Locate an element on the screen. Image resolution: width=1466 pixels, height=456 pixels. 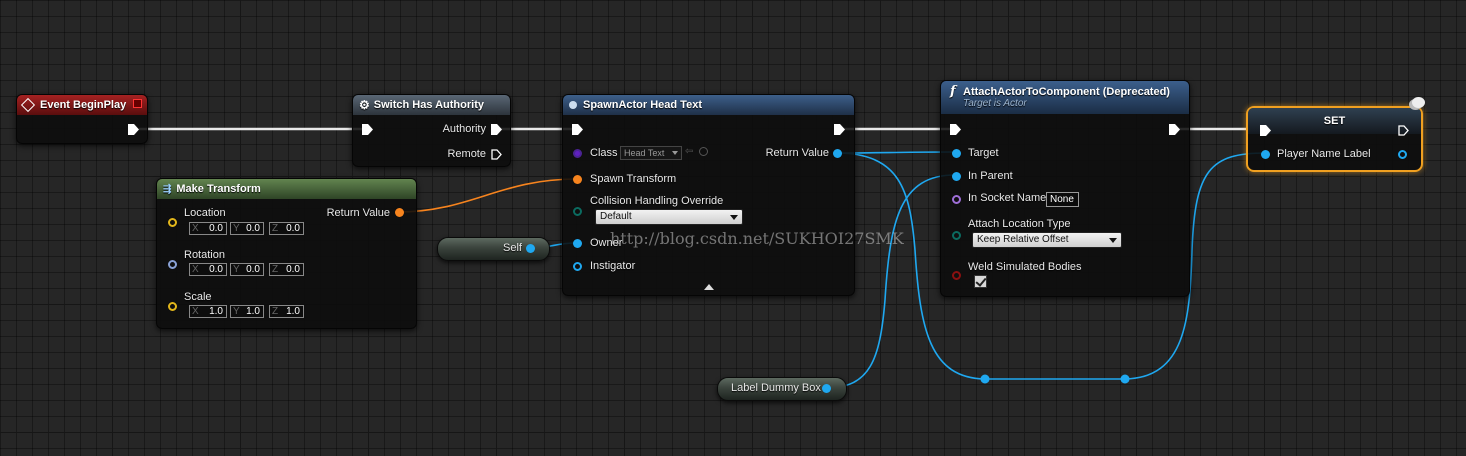
dropdown-arrow-icon is located at coordinates (675, 153).